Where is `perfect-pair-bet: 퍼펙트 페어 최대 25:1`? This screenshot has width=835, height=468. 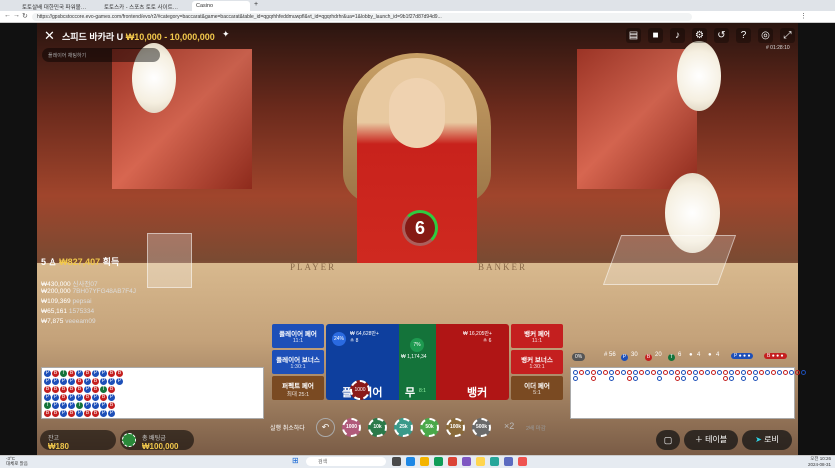 perfect-pair-bet: 퍼펙트 페어 최대 25:1 is located at coordinates (298, 388).